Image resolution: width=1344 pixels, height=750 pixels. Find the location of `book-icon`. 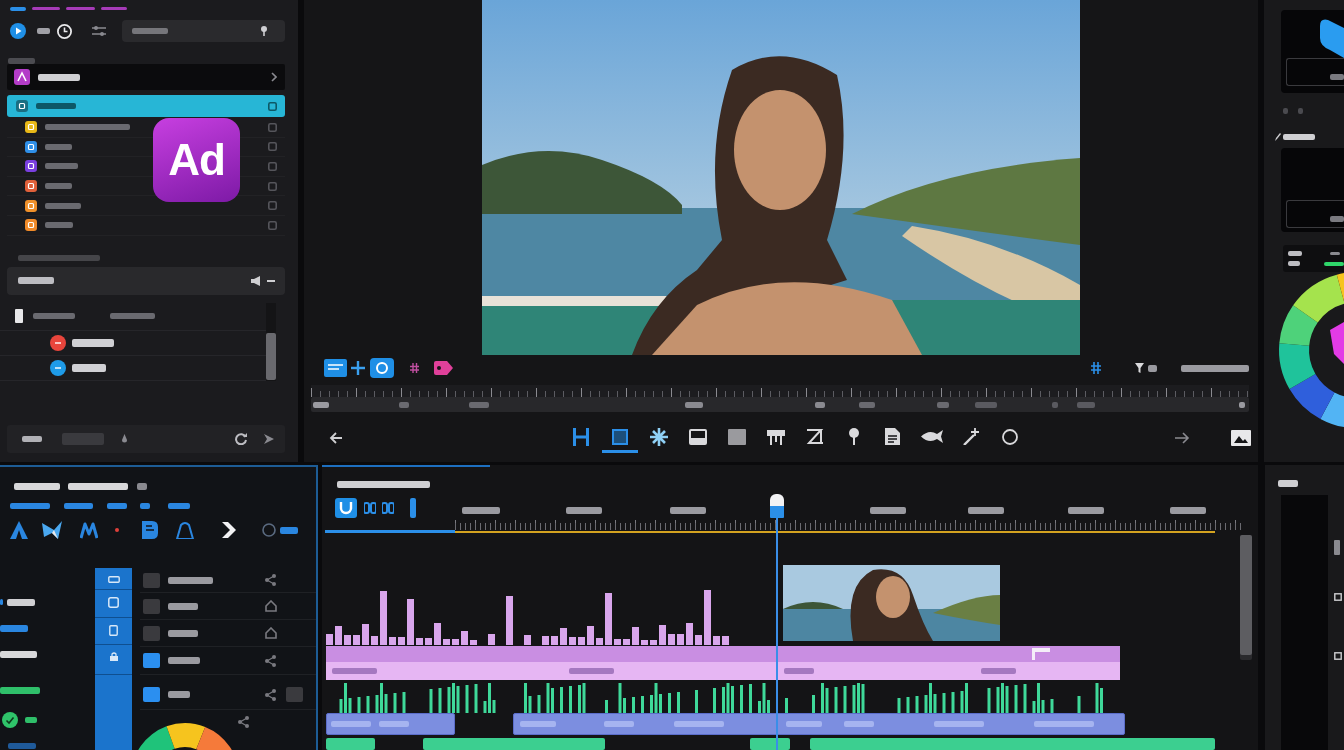

book-icon is located at coordinates (19, 316).